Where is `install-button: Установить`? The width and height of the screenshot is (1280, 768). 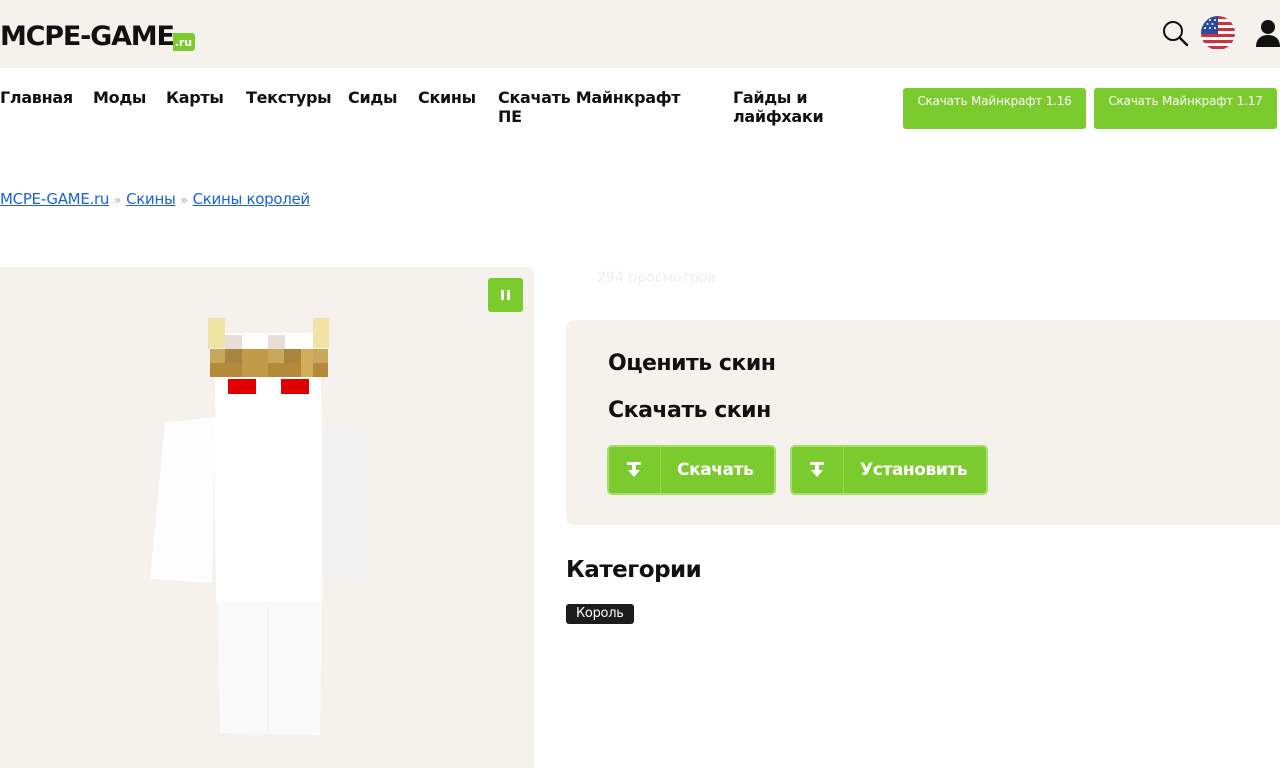
install-button: Установить is located at coordinates (889, 470).